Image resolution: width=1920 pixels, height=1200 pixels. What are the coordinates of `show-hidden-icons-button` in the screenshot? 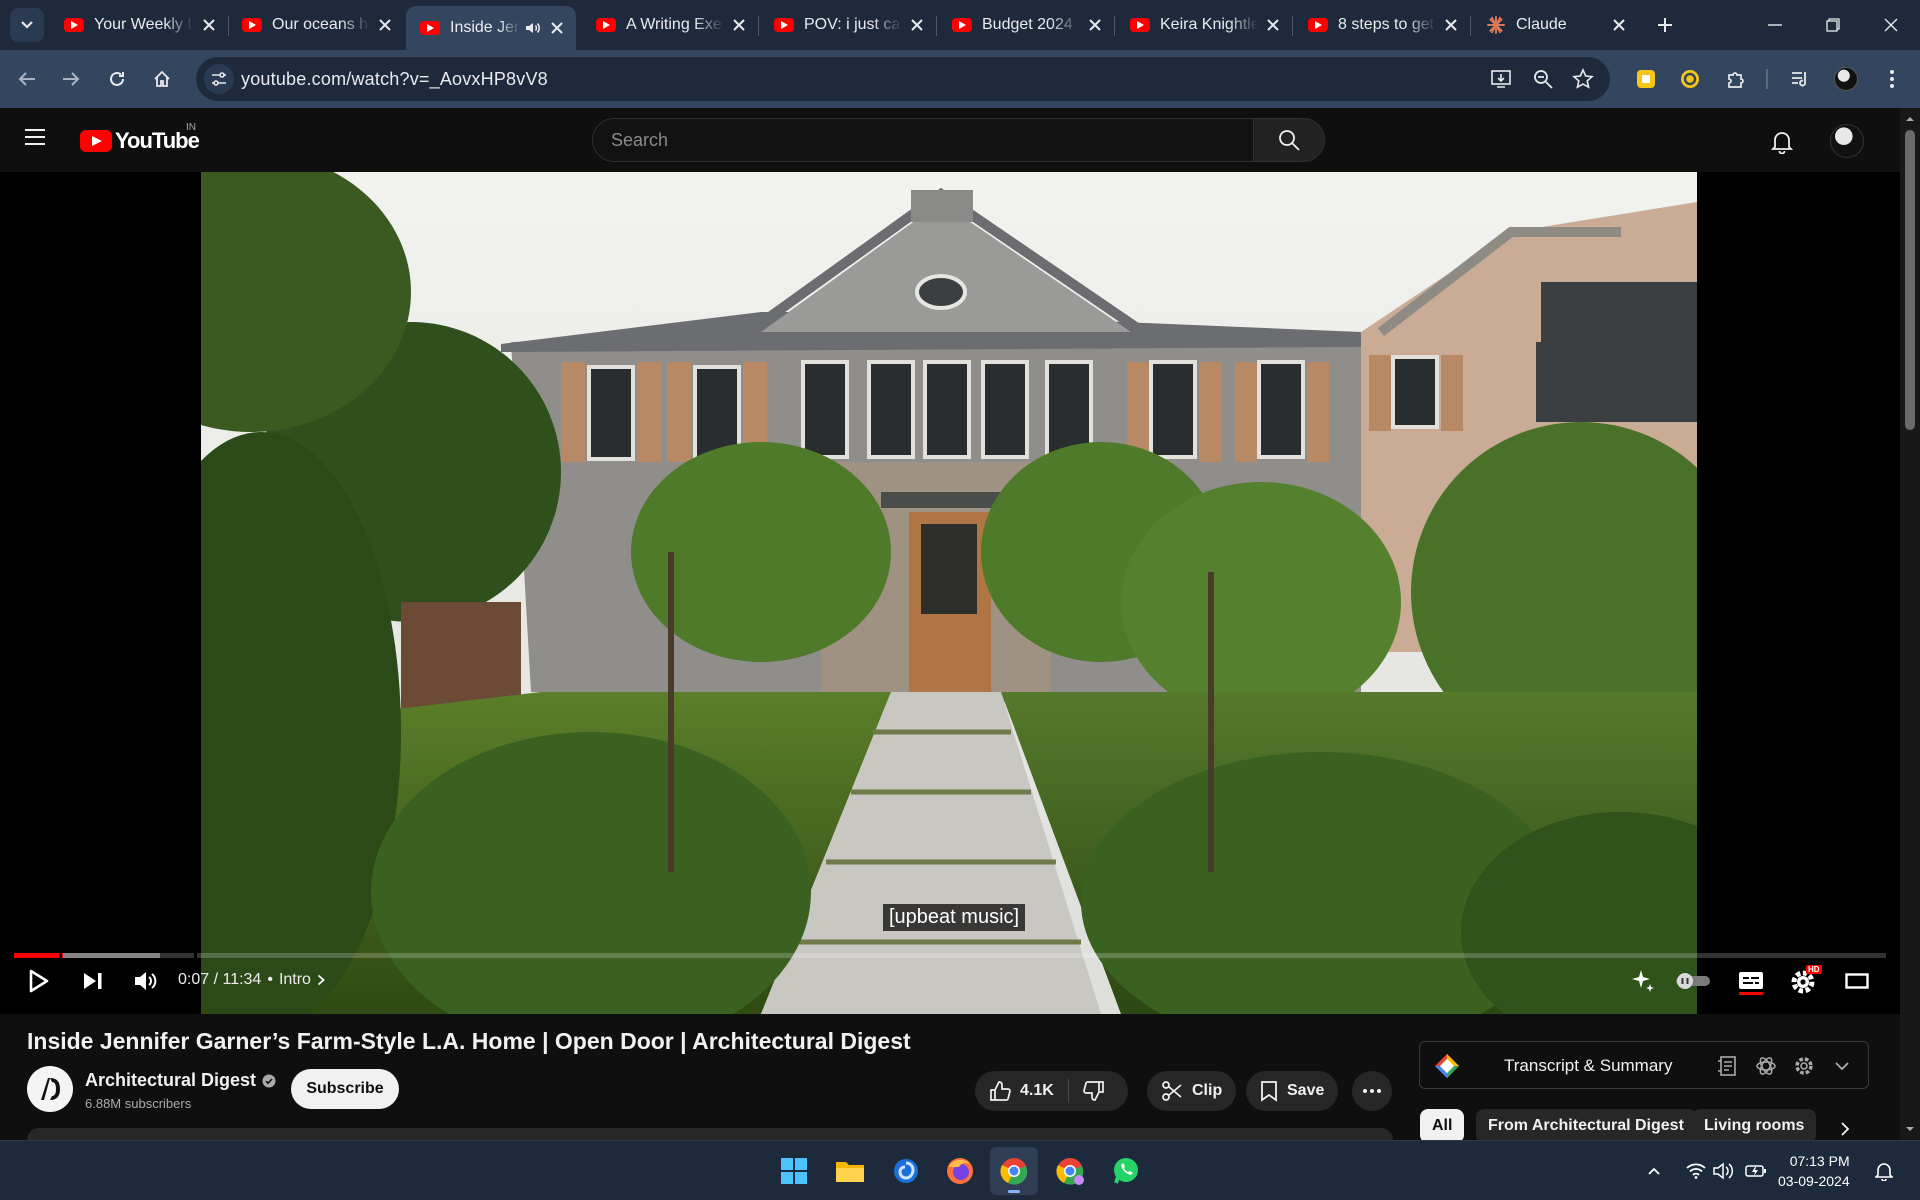 It's located at (1654, 1171).